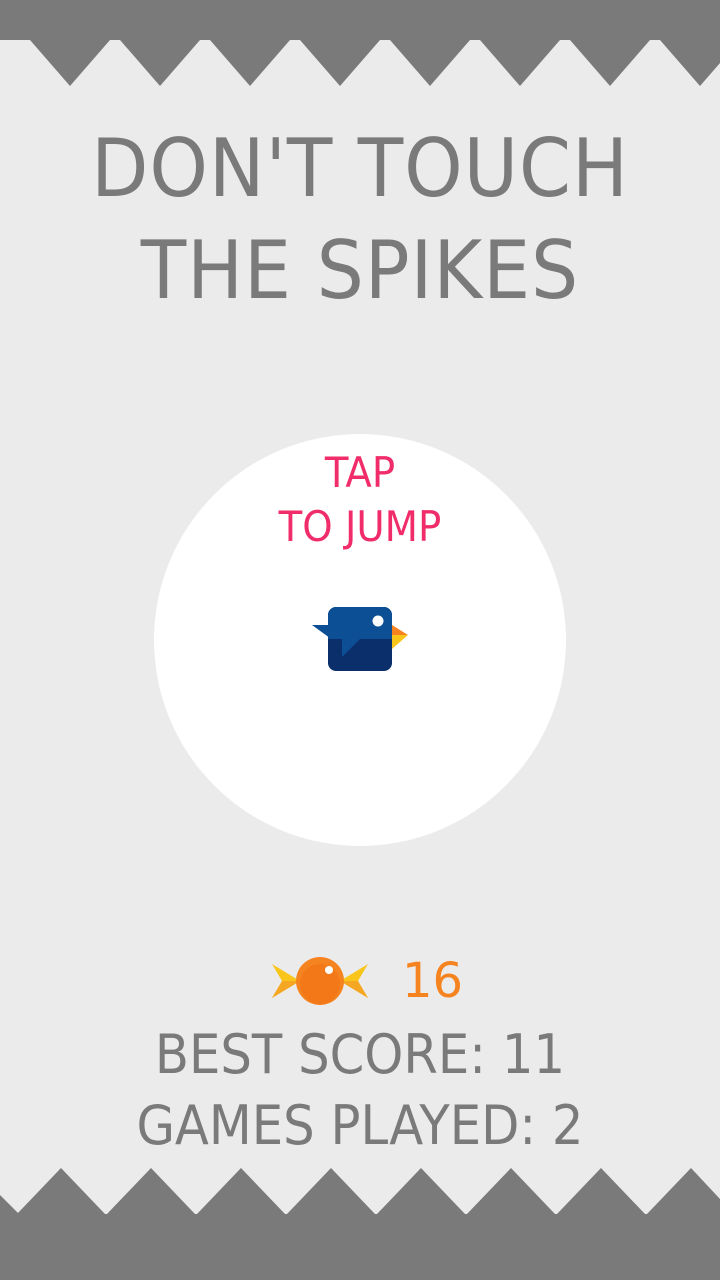 The height and width of the screenshot is (1280, 720). What do you see at coordinates (360, 1224) in the screenshot?
I see `bottom-spikes` at bounding box center [360, 1224].